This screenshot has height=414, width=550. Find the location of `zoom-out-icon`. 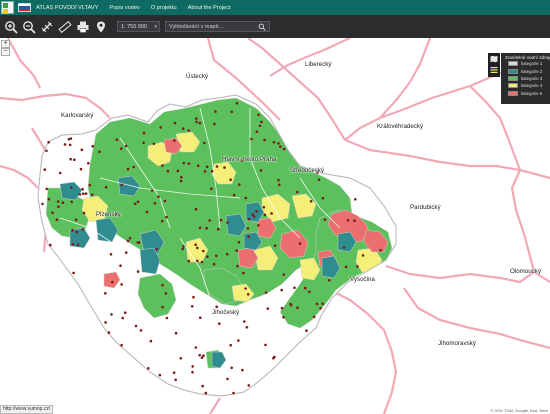

zoom-out-icon is located at coordinates (29, 27).